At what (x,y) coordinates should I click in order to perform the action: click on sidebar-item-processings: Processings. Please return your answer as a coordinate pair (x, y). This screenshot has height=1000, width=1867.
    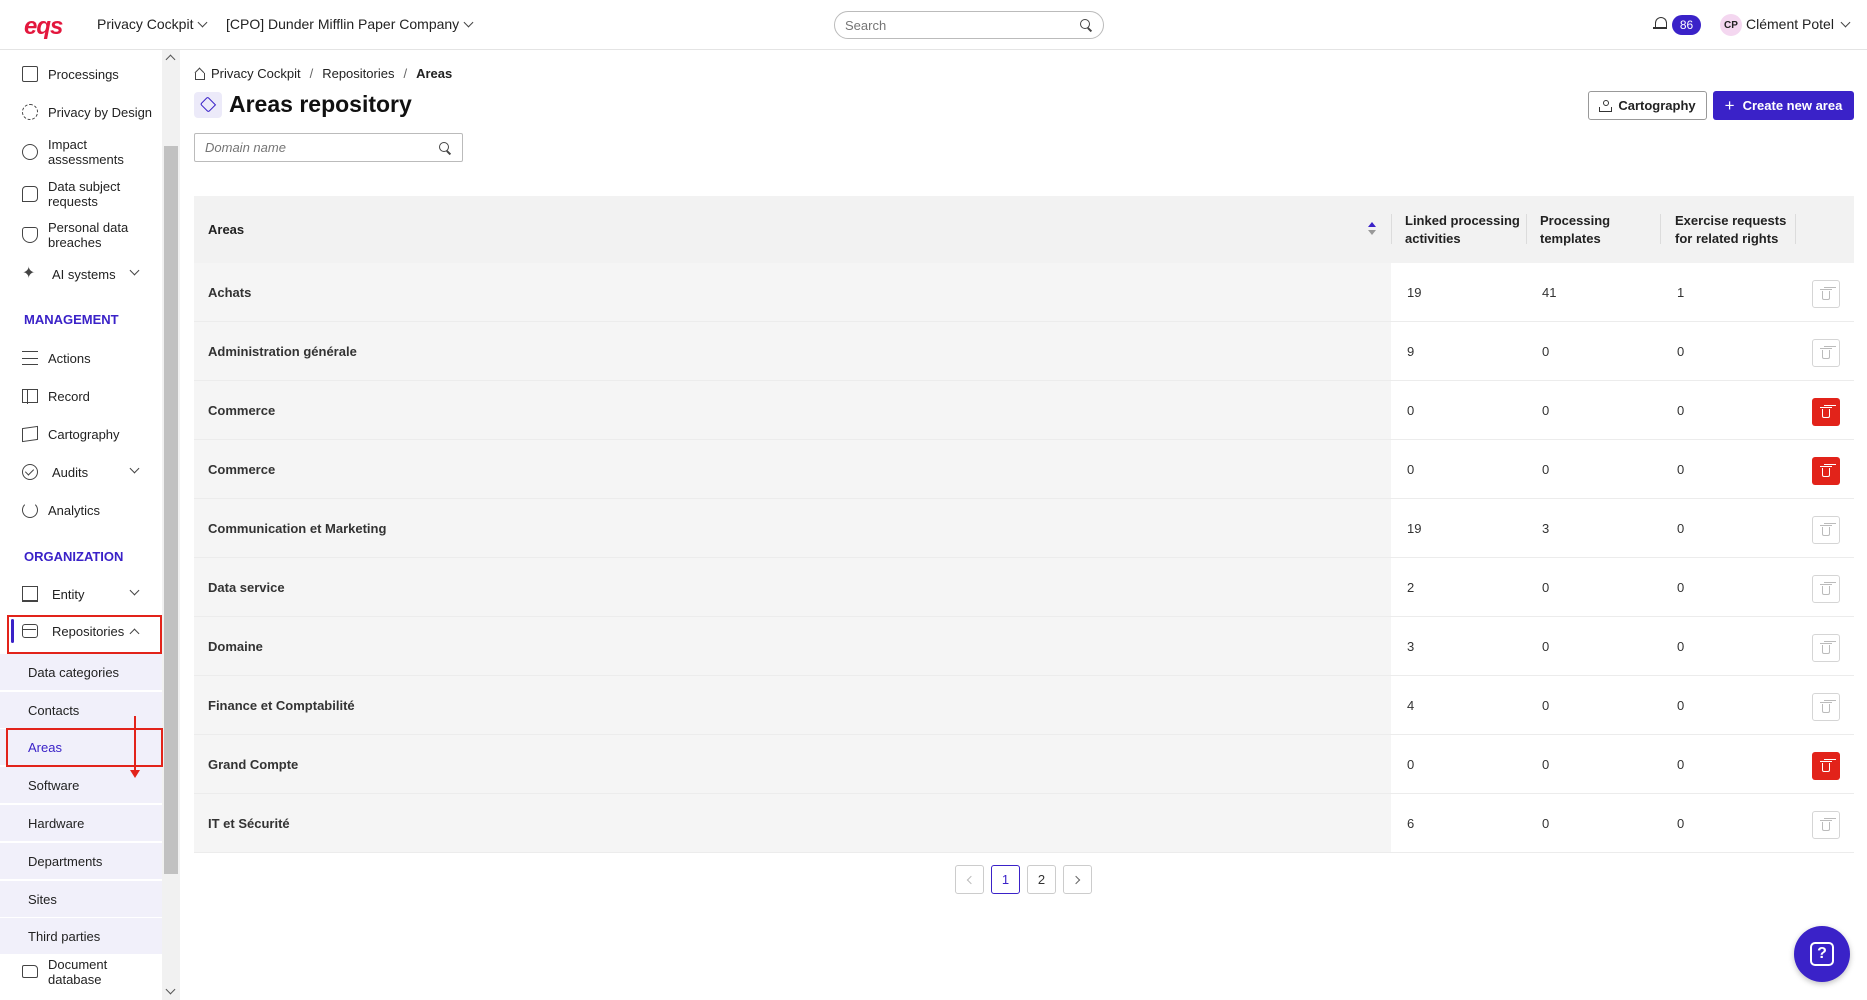
    Looking at the image, I should click on (80, 74).